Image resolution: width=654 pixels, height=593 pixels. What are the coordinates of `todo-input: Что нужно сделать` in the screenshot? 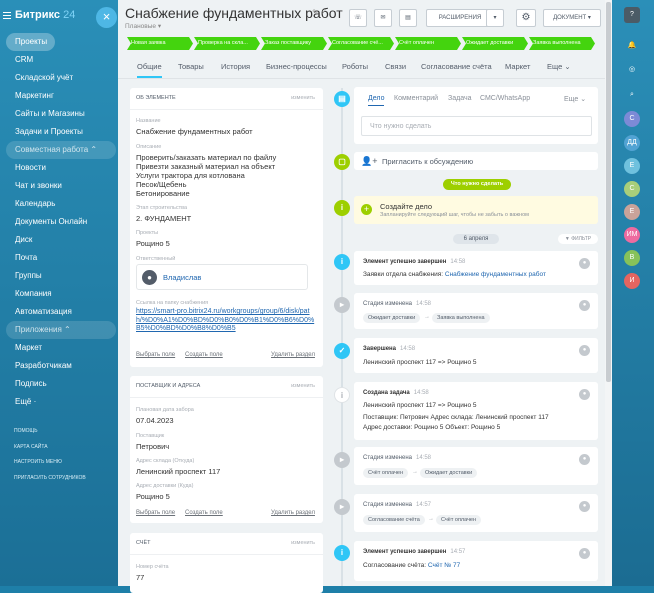 It's located at (476, 126).